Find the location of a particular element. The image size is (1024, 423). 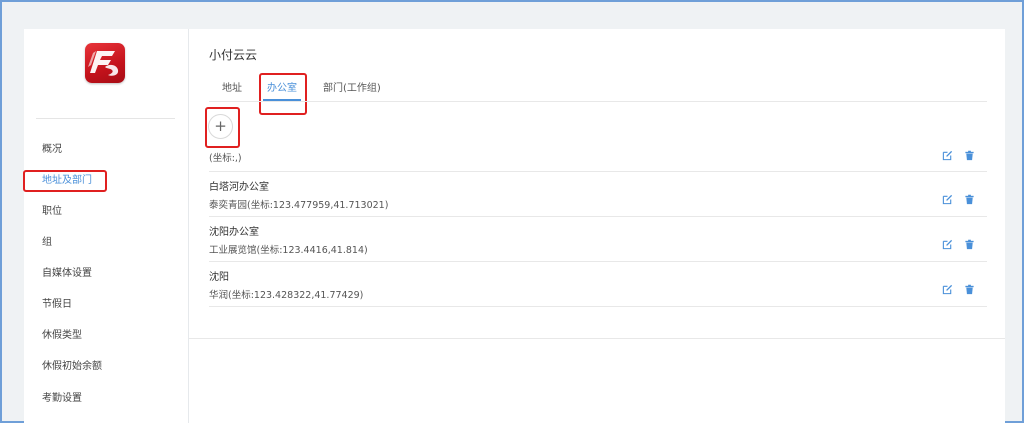

sidebar-item-initial-leave-balance: 休假初始余额 is located at coordinates (72, 367).